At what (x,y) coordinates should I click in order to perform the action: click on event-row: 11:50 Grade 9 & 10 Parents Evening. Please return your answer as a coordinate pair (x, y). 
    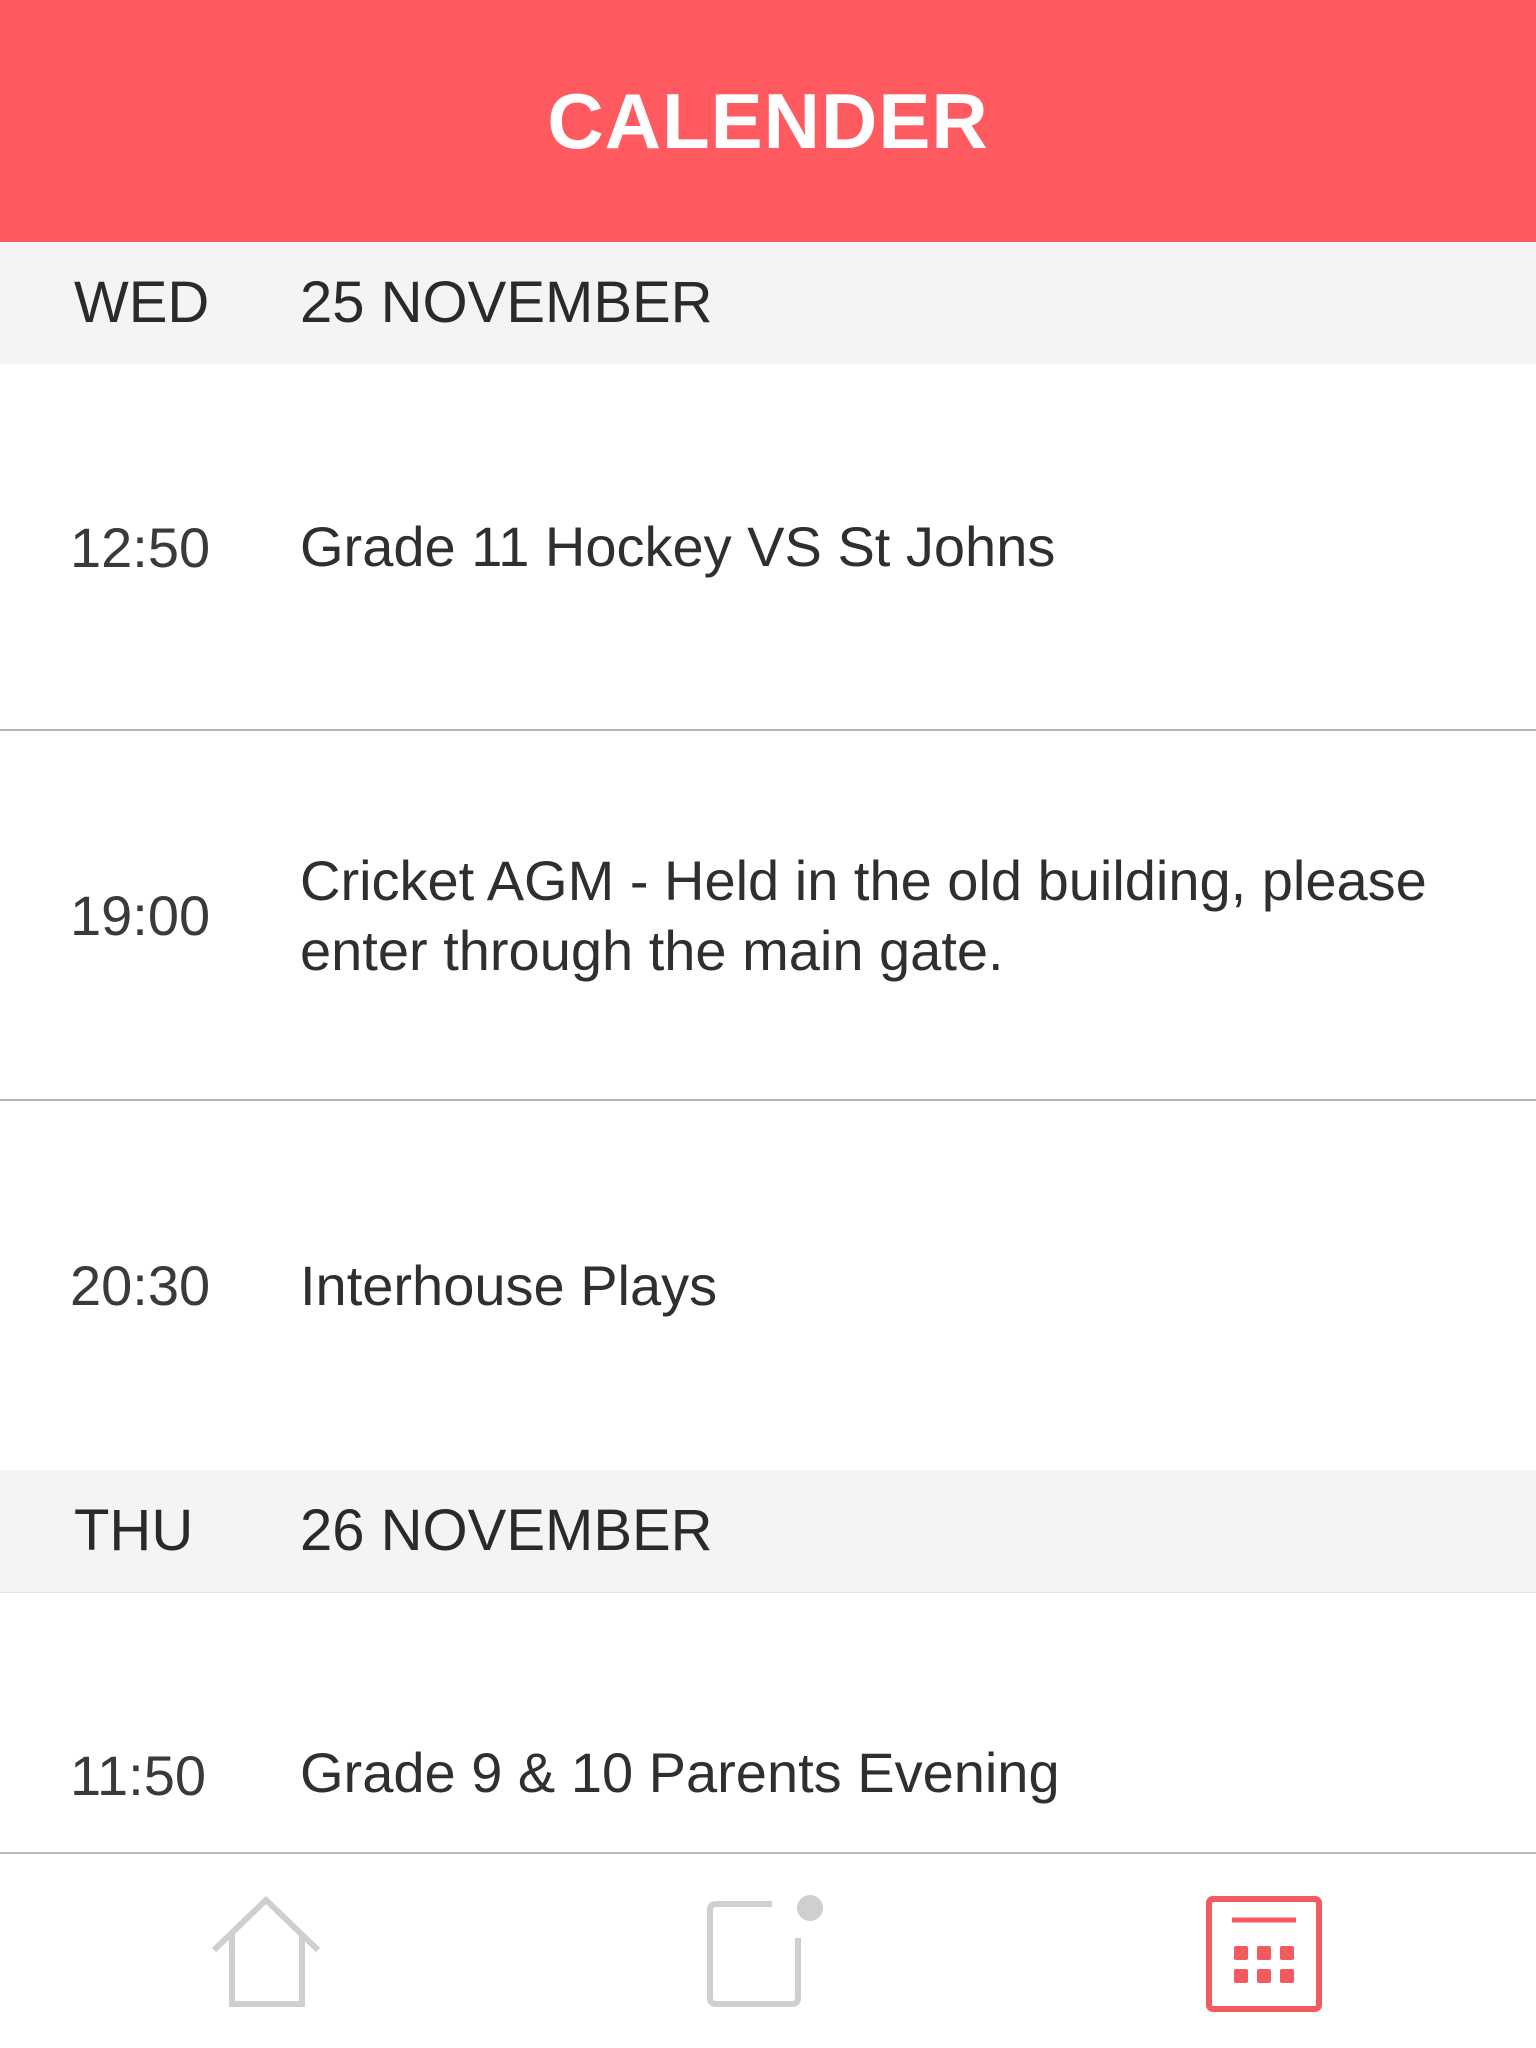
    Looking at the image, I should click on (768, 1722).